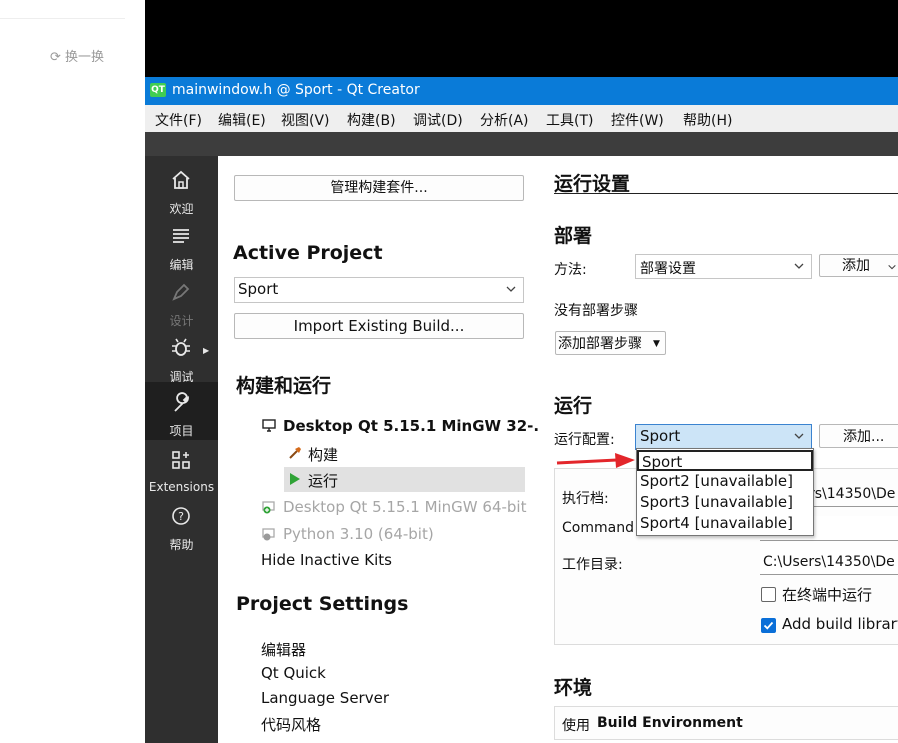  Describe the element at coordinates (725, 481) in the screenshot. I see `dropdown-option-sport2: Sport2 [unavailable]` at that location.